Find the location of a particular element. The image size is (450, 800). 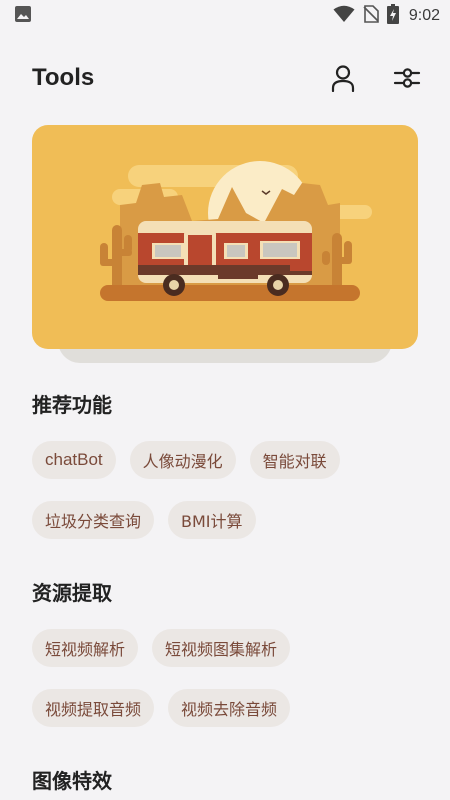

chip-bmi-calculator: BMI计算 is located at coordinates (212, 520).